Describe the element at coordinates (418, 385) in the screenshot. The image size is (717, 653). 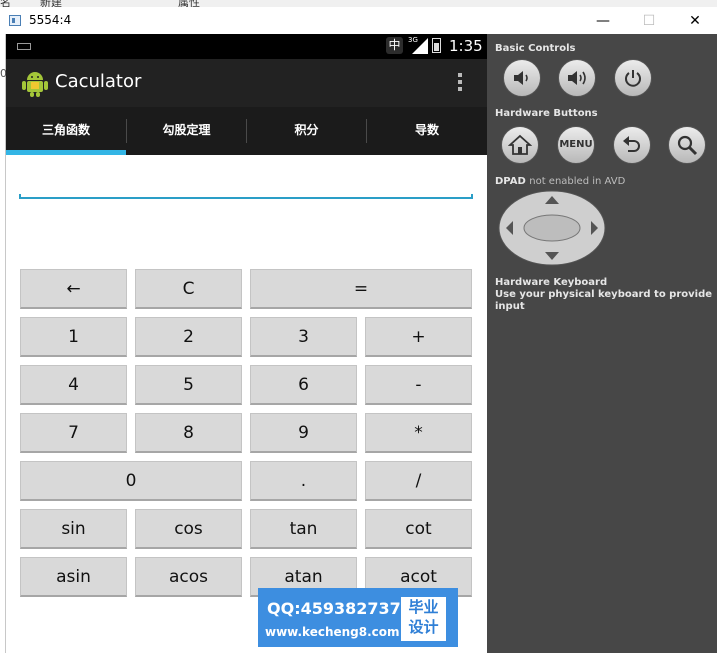
I see `minus-button: -` at that location.